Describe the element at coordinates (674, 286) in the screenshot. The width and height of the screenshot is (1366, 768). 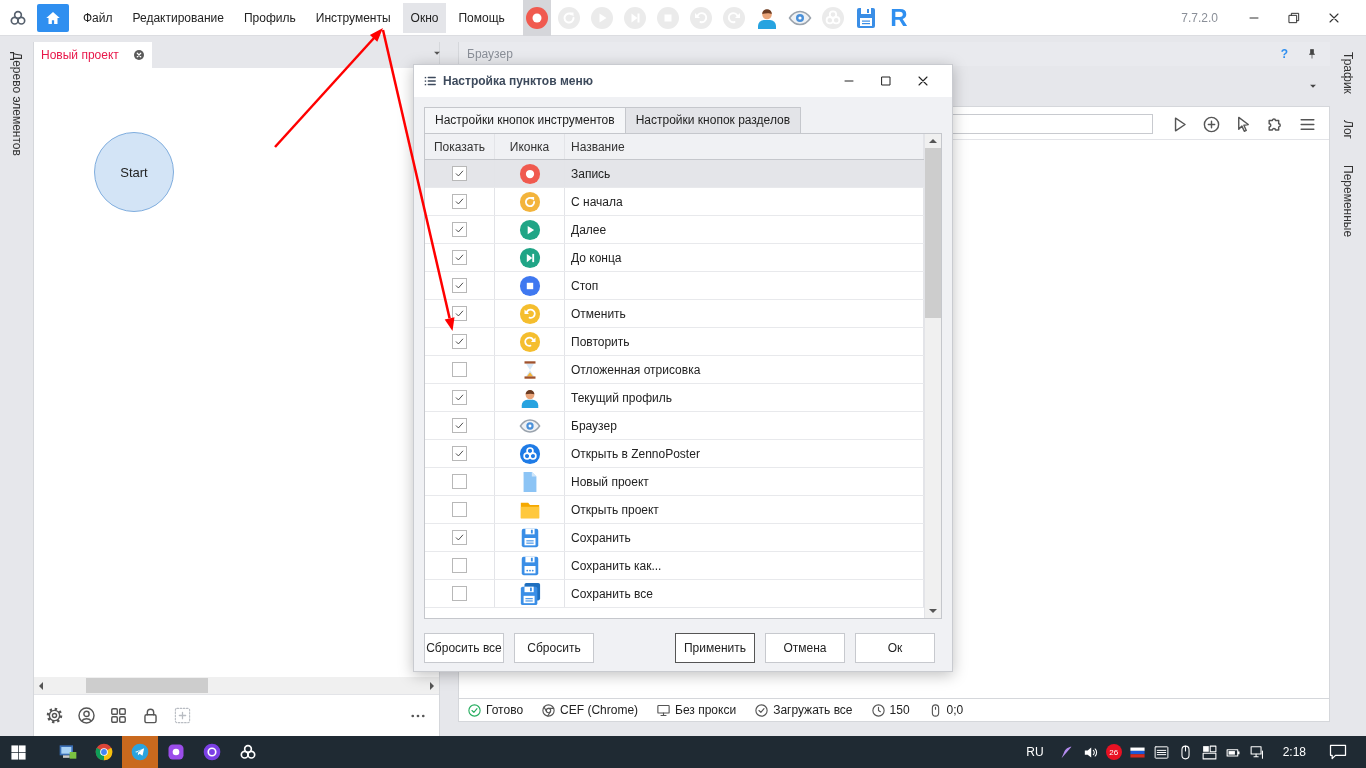
I see `table-row: Стоп` at that location.